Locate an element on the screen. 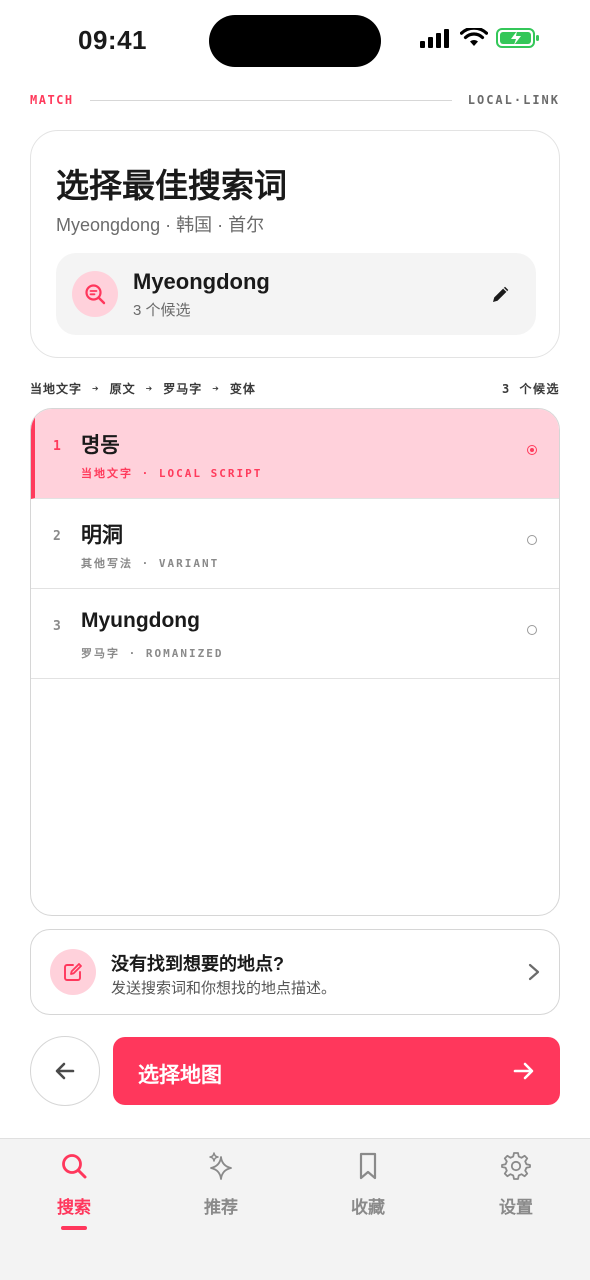 The width and height of the screenshot is (590, 1280). candidate-tag: 其他写法 · VARIANT is located at coordinates (150, 563).